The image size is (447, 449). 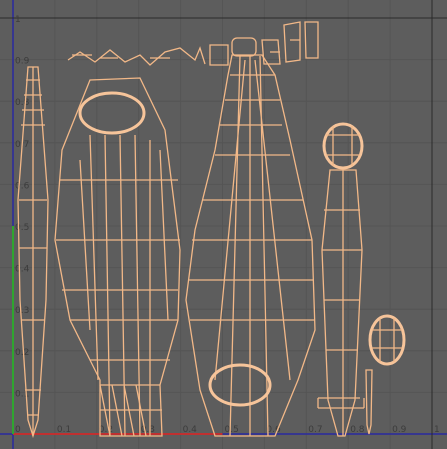 What do you see at coordinates (232, 430) in the screenshot?
I see `x-axis-label: 0.5` at bounding box center [232, 430].